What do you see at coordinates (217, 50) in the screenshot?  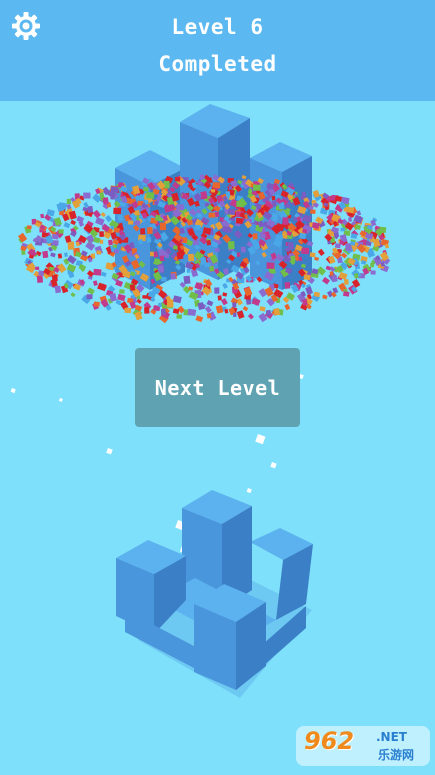 I see `top-bar: Level 6 Completed` at bounding box center [217, 50].